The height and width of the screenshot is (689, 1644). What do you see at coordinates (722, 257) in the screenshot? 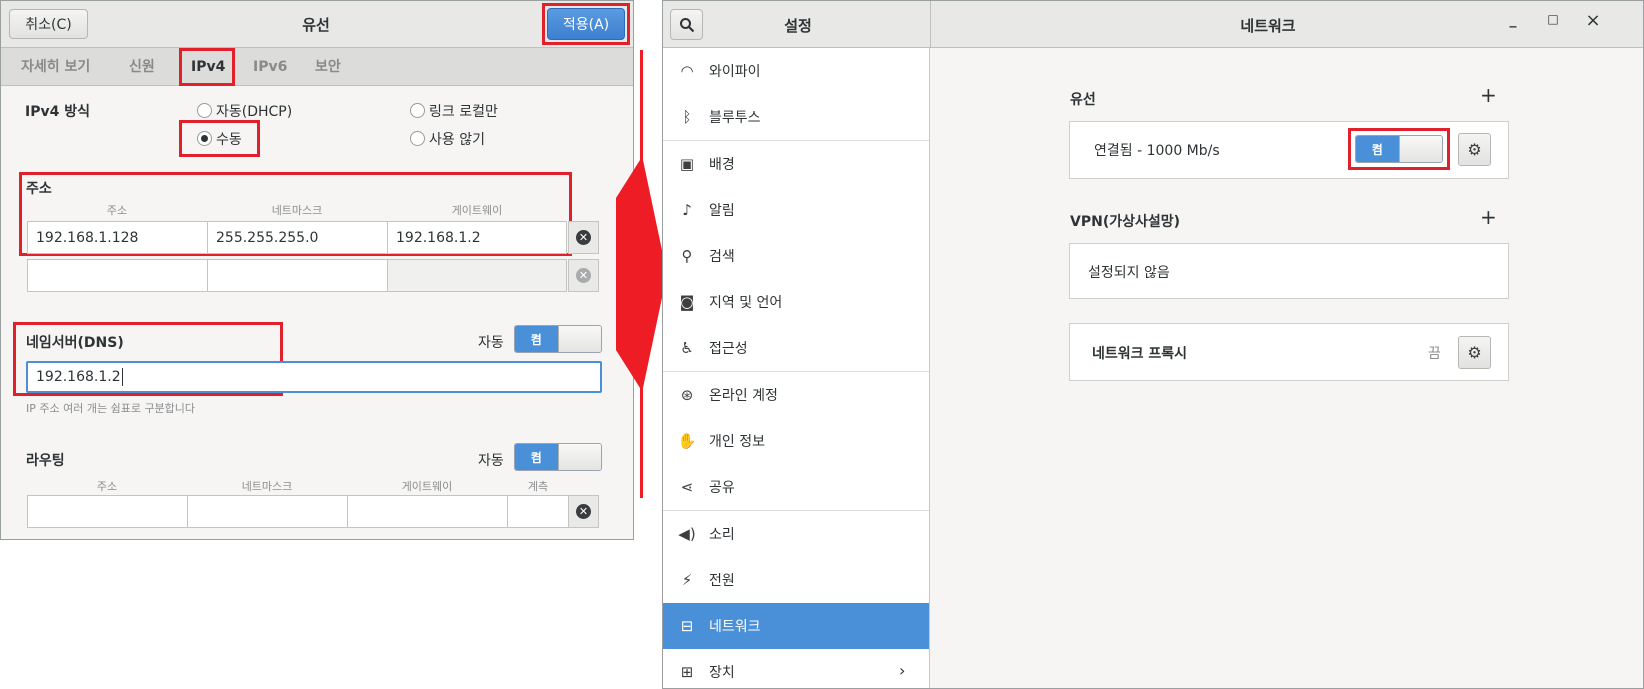
I see `sidebar-item-label: 검색` at bounding box center [722, 257].